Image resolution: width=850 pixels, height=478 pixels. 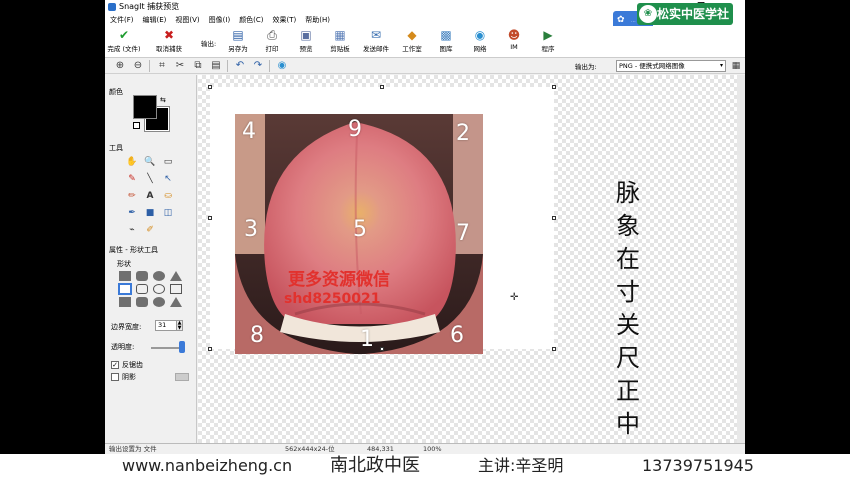 I want to click on chevron-down-icon: ▾, so click(x=721, y=65).